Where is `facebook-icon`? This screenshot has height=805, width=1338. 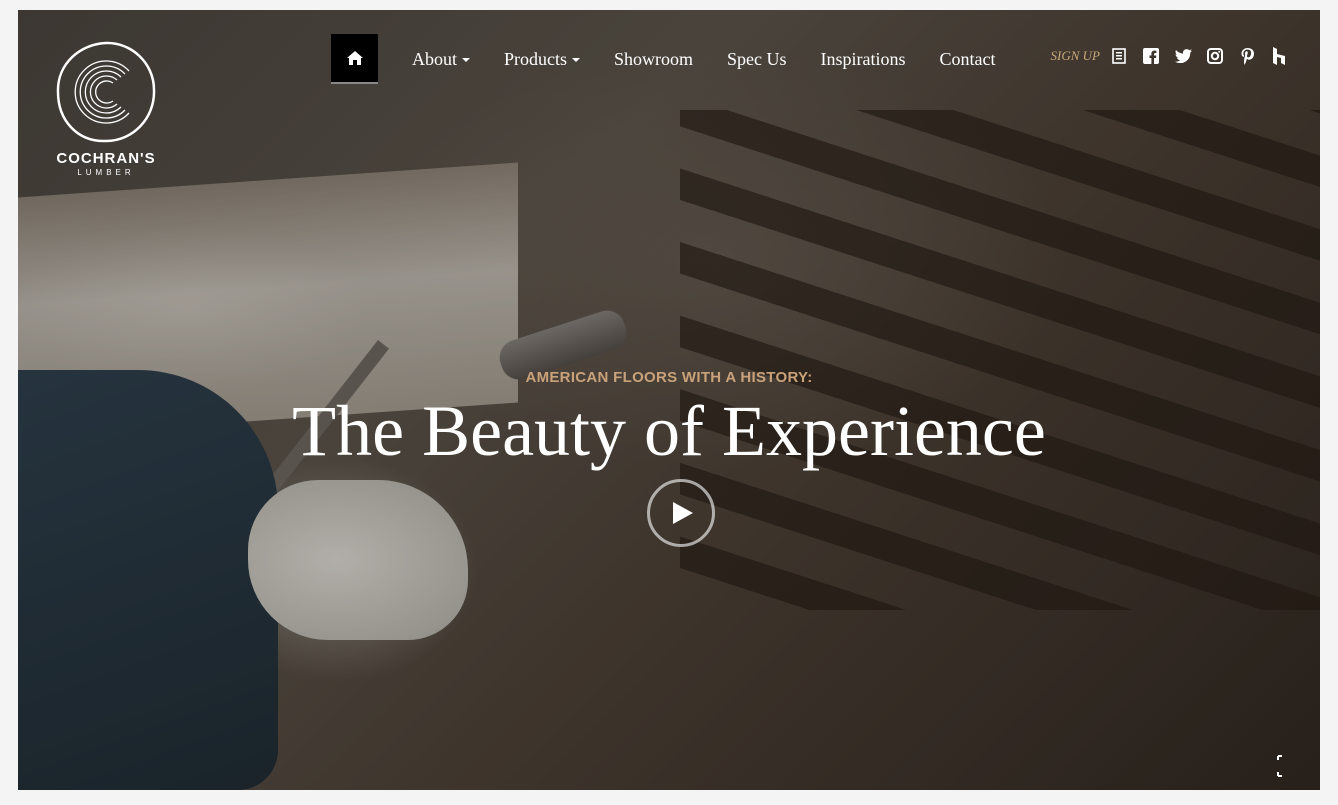 facebook-icon is located at coordinates (1151, 56).